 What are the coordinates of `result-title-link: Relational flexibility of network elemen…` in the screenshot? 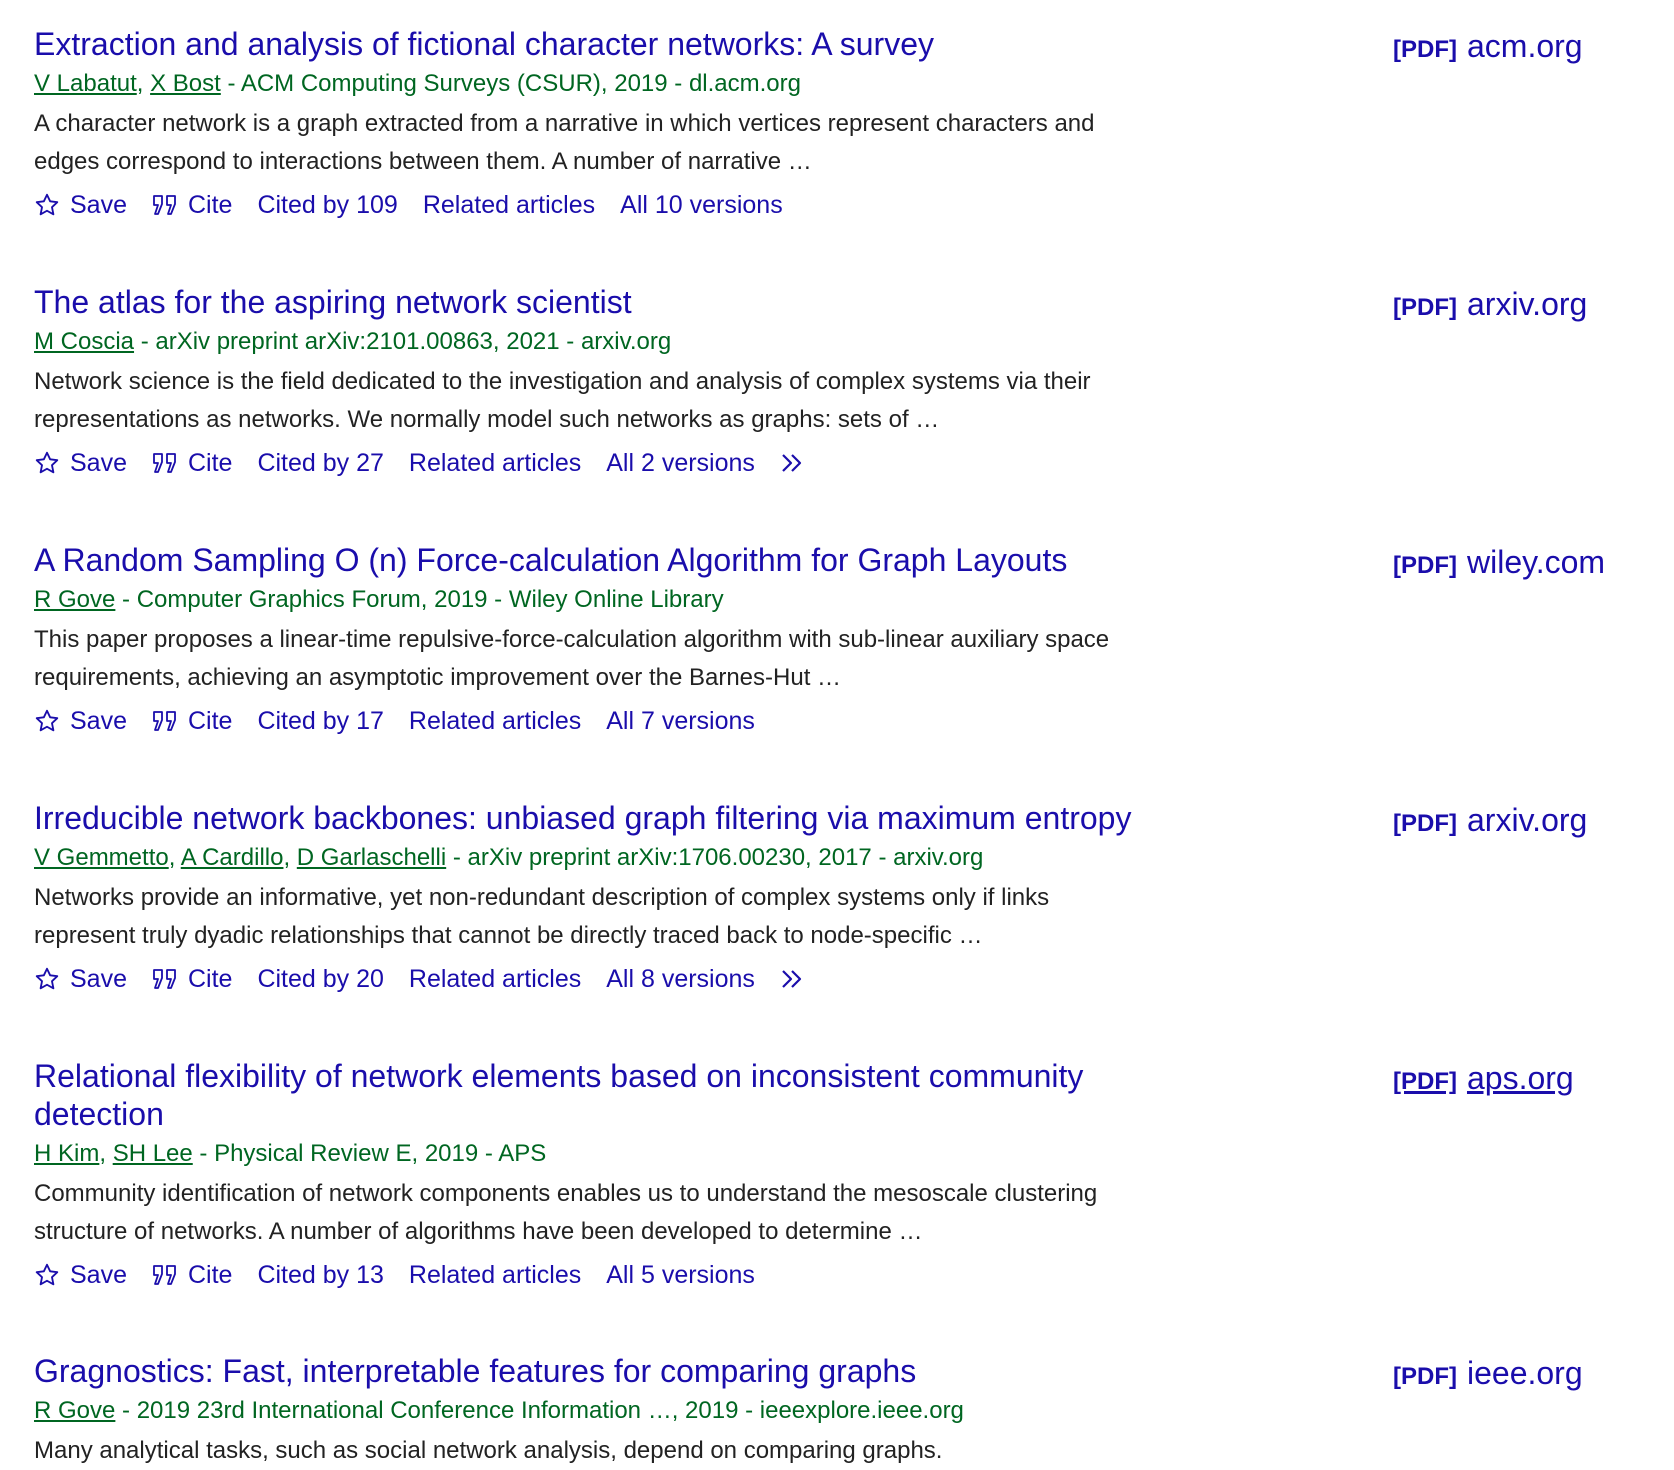 It's located at (624, 1095).